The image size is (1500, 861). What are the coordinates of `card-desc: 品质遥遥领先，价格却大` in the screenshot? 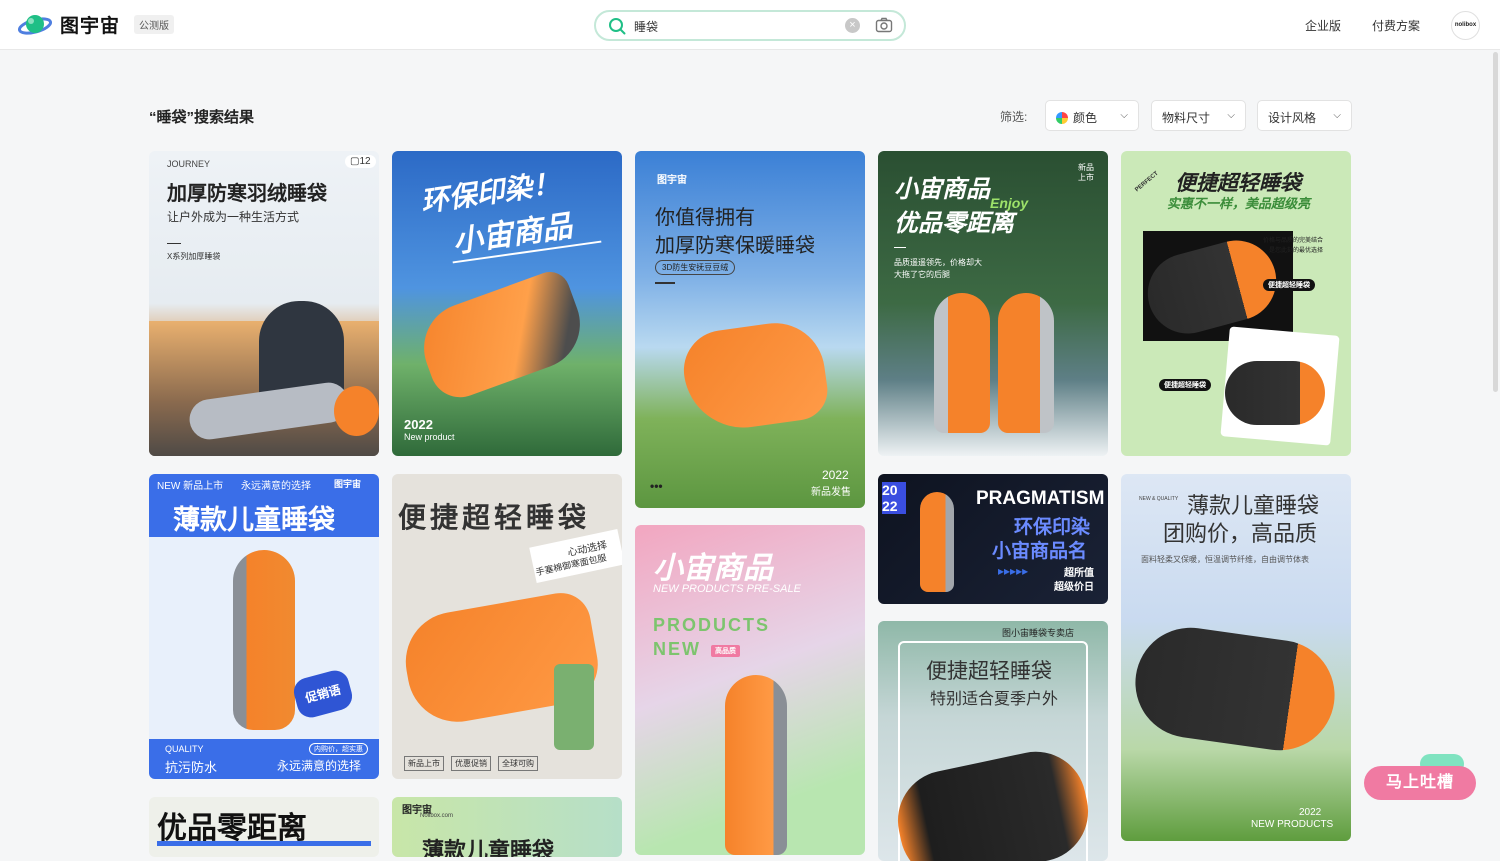 It's located at (938, 262).